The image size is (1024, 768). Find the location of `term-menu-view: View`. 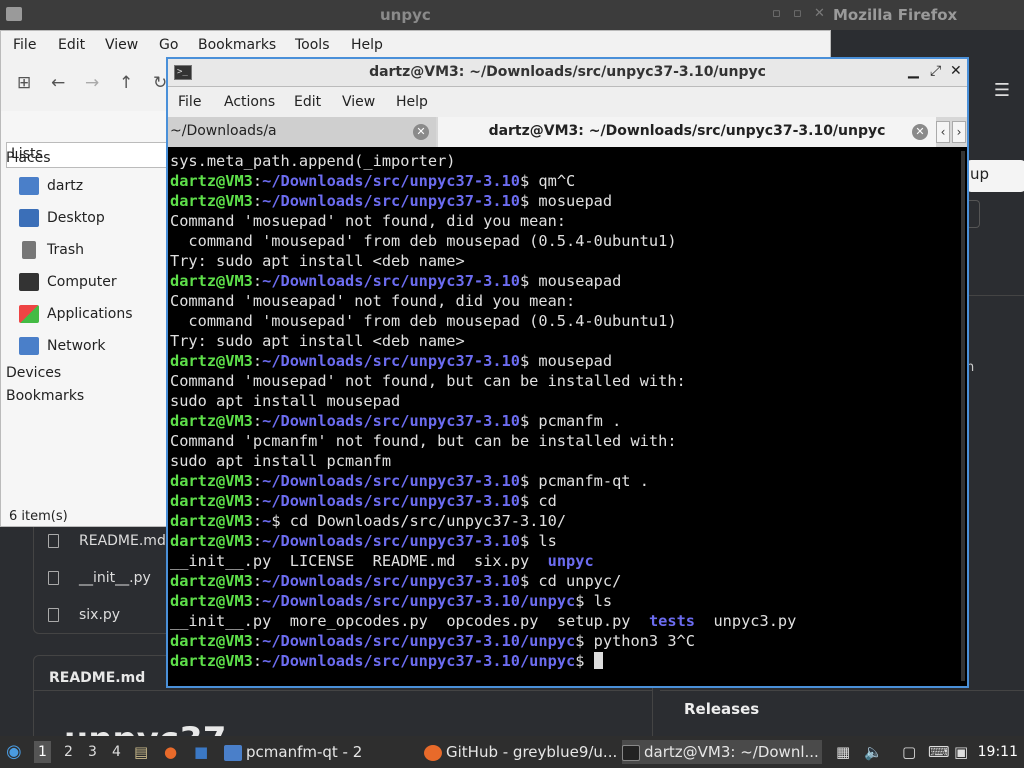

term-menu-view: View is located at coordinates (358, 102).